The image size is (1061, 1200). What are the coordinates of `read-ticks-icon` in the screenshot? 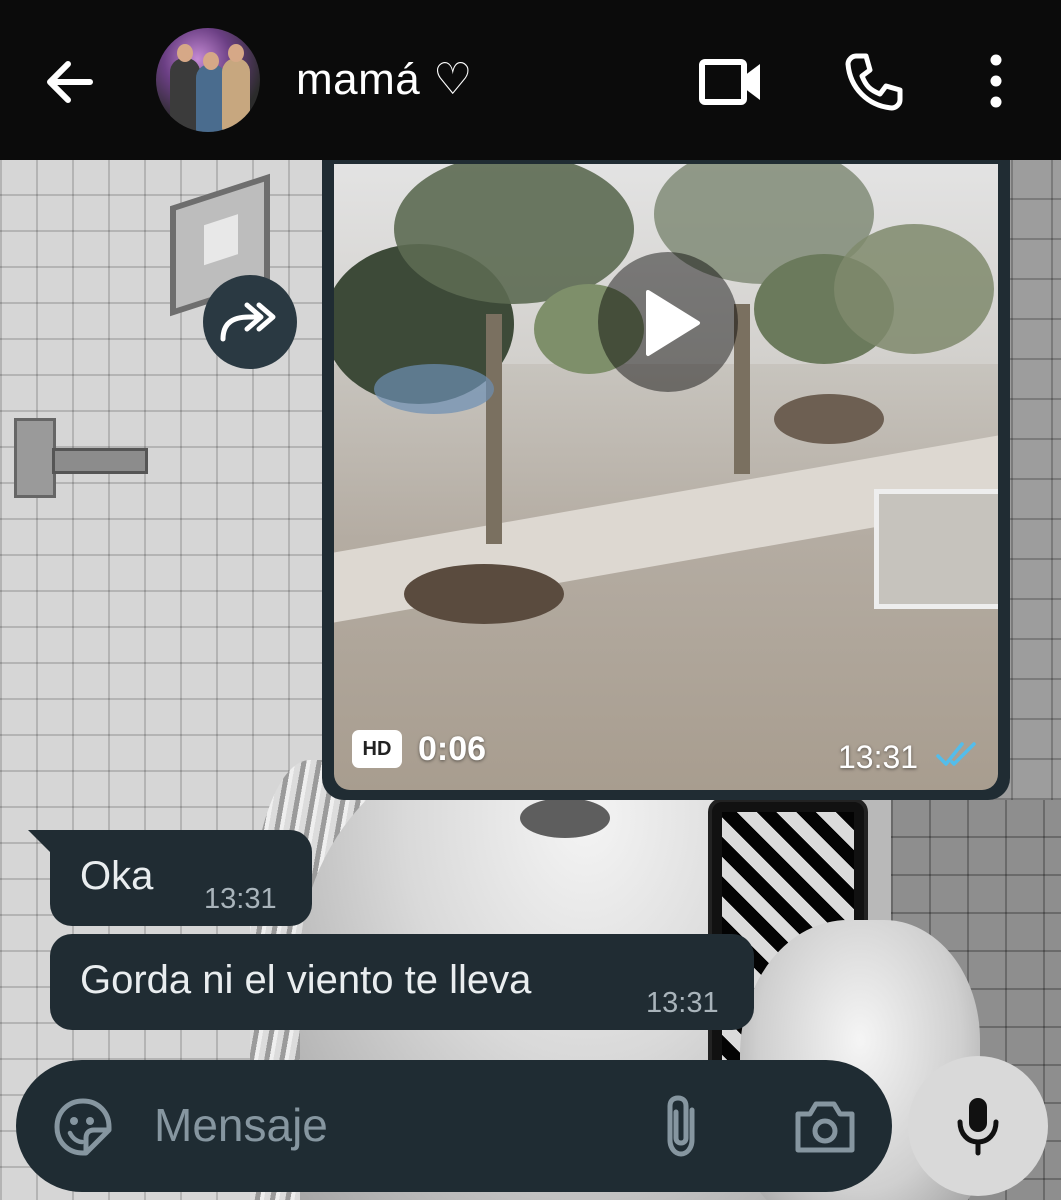 It's located at (956, 754).